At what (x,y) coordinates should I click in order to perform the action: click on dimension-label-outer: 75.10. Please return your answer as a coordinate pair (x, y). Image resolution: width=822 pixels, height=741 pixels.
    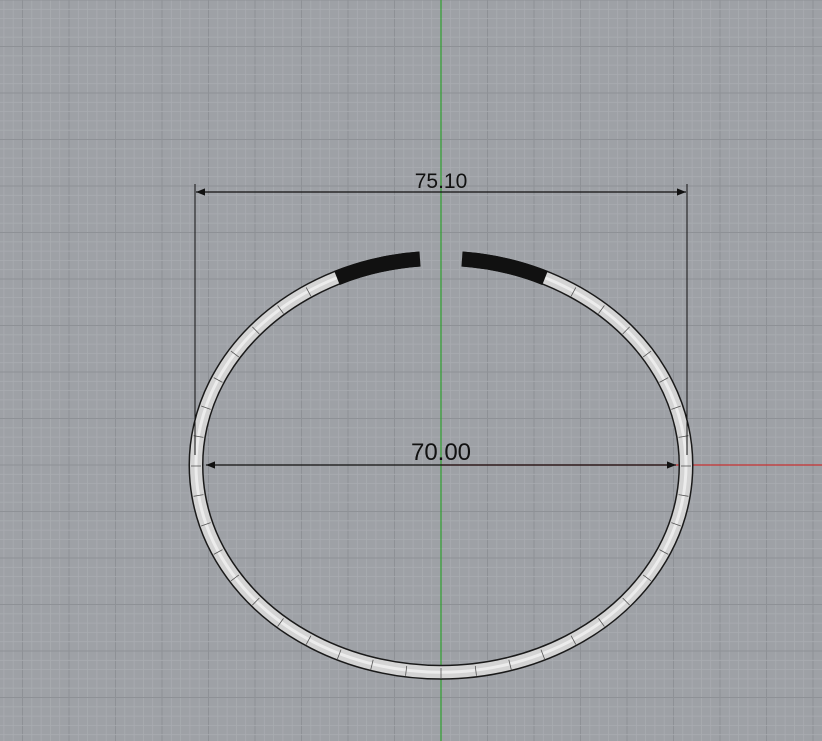
    Looking at the image, I should click on (441, 181).